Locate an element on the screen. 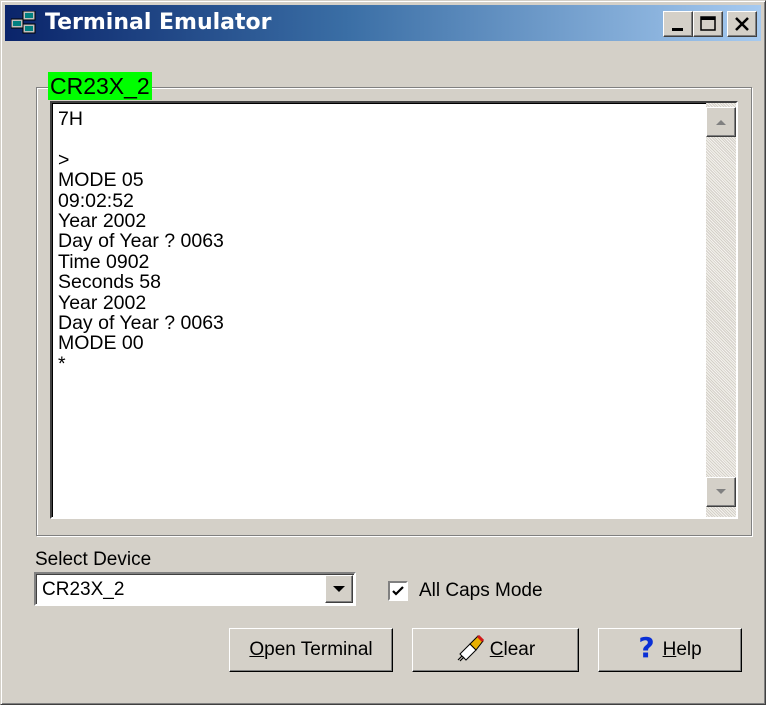  eraser-icon is located at coordinates (470, 648).